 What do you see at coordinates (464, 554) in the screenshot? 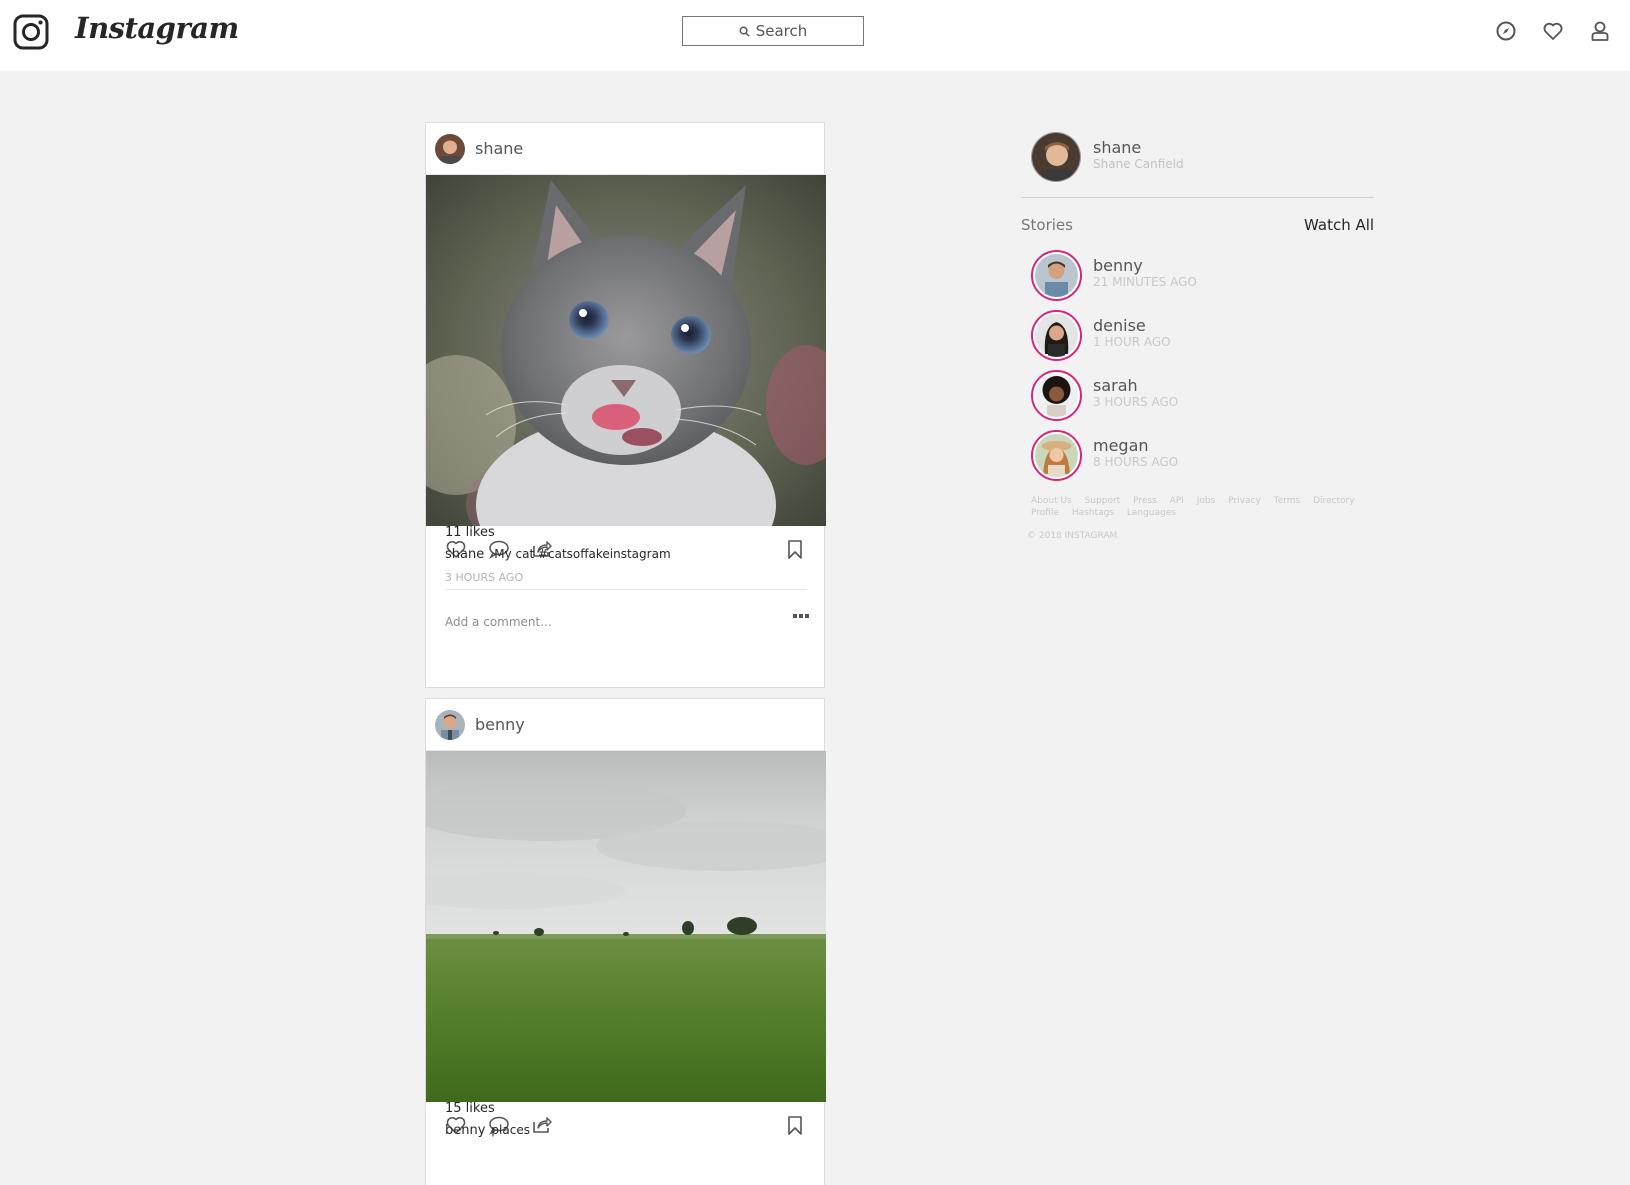
I see `caption-username: shane` at bounding box center [464, 554].